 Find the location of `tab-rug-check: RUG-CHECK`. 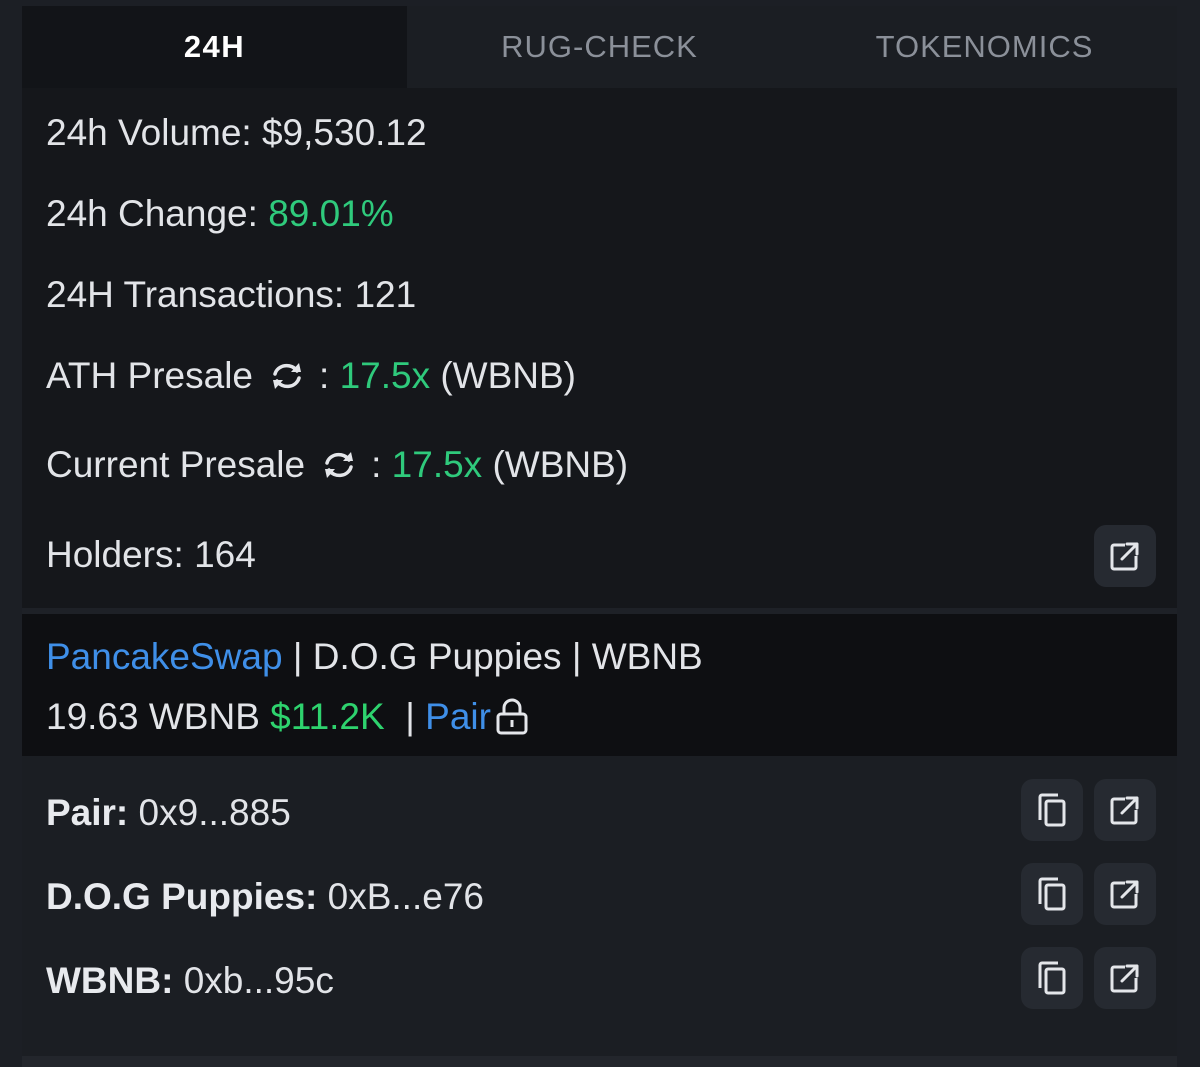

tab-rug-check: RUG-CHECK is located at coordinates (599, 47).